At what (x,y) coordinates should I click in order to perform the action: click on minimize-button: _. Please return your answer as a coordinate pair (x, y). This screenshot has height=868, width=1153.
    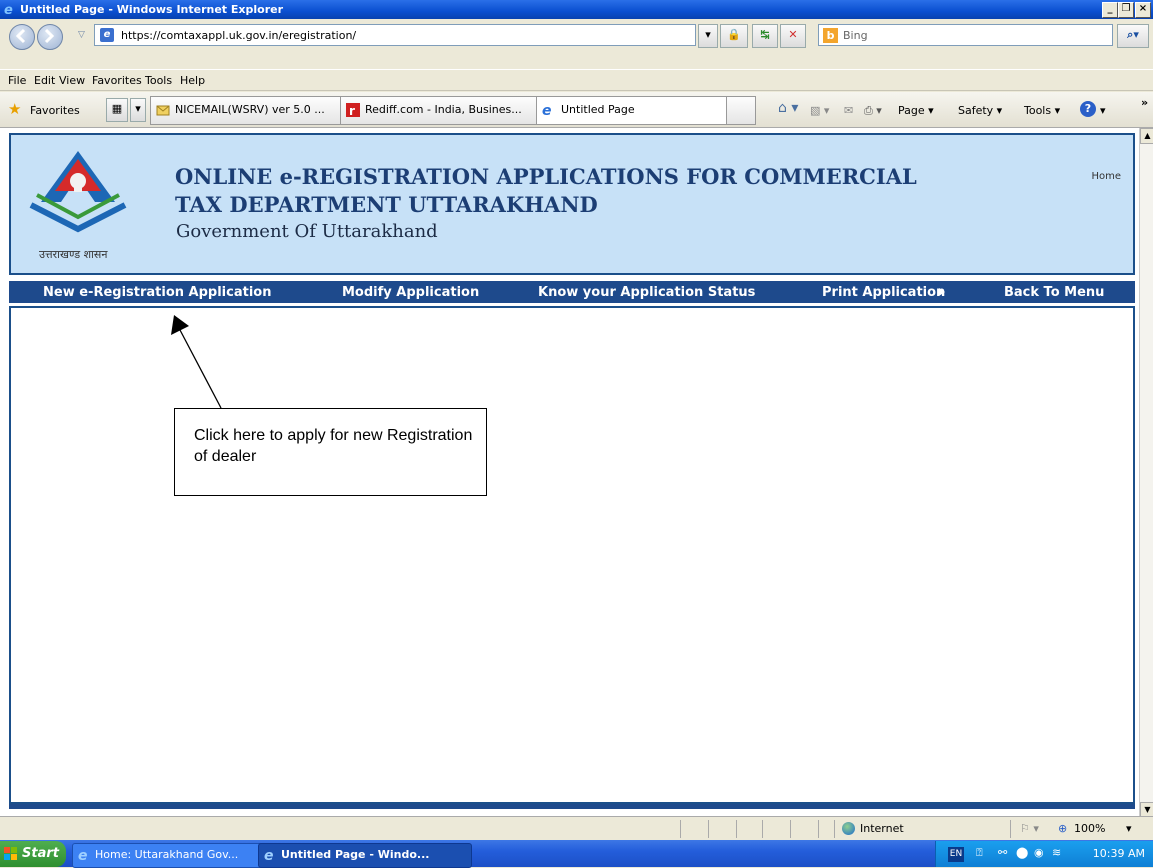
    Looking at the image, I should click on (1110, 10).